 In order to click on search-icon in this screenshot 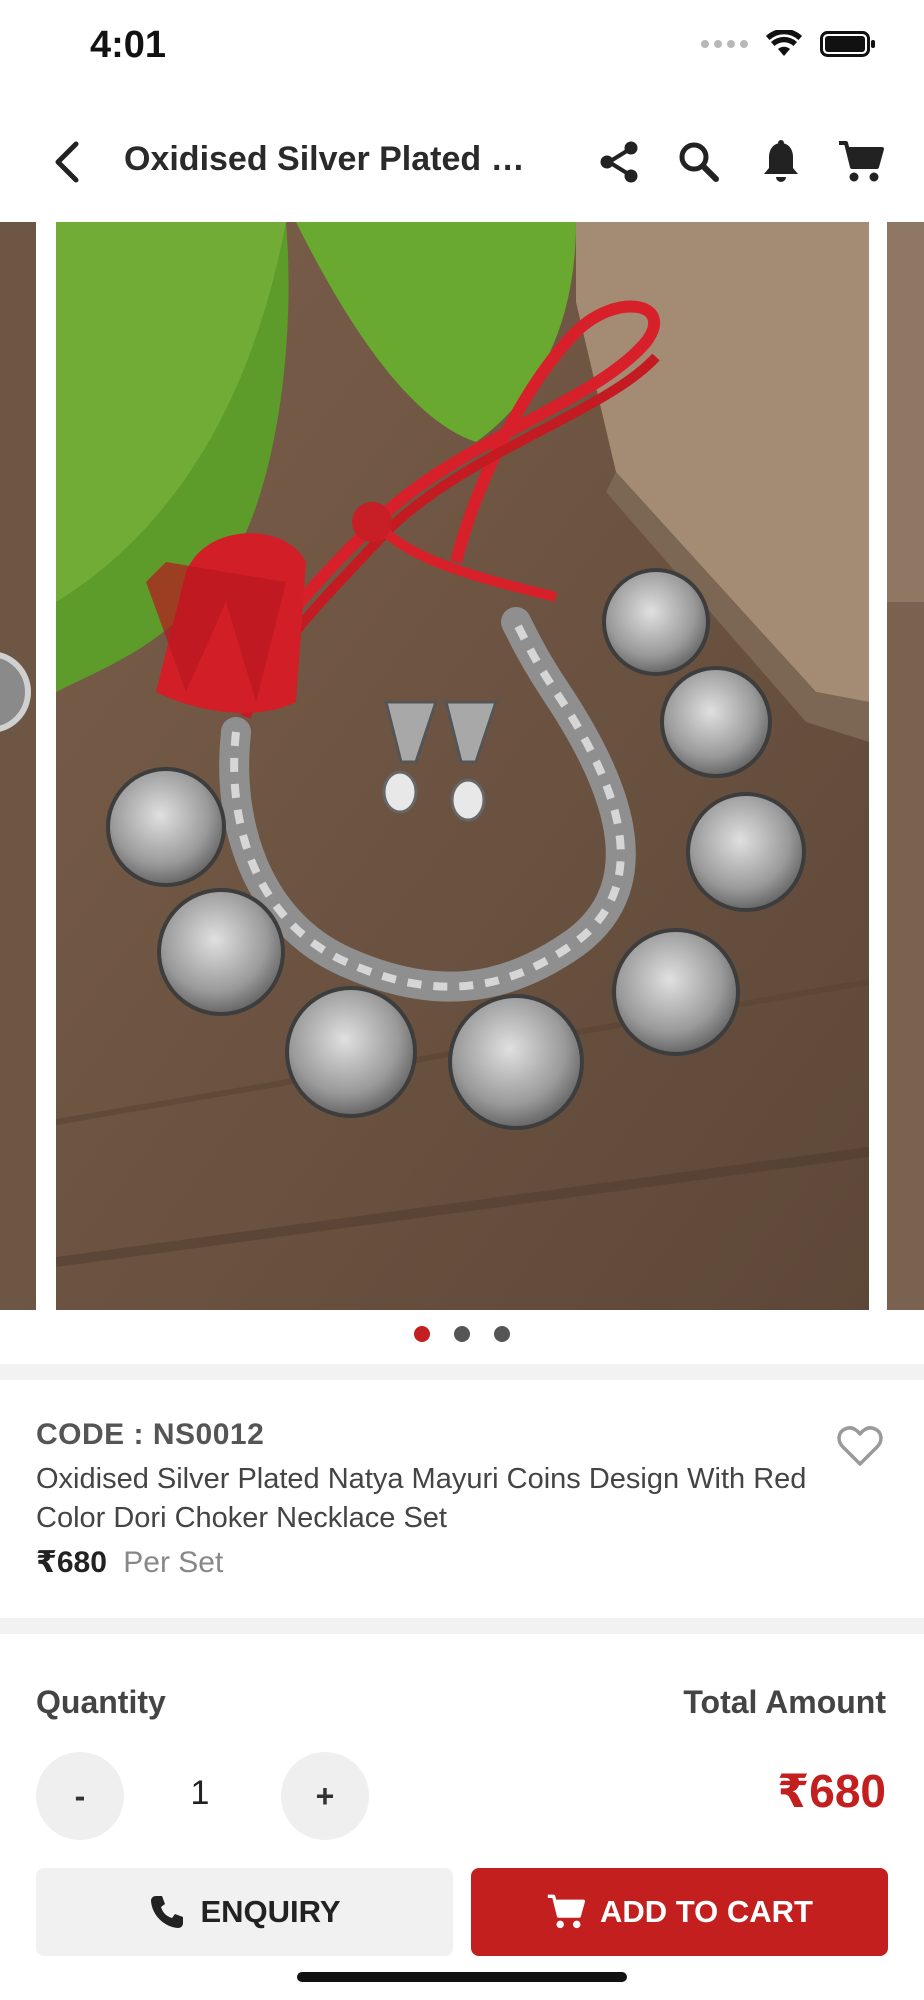, I will do `click(699, 162)`.